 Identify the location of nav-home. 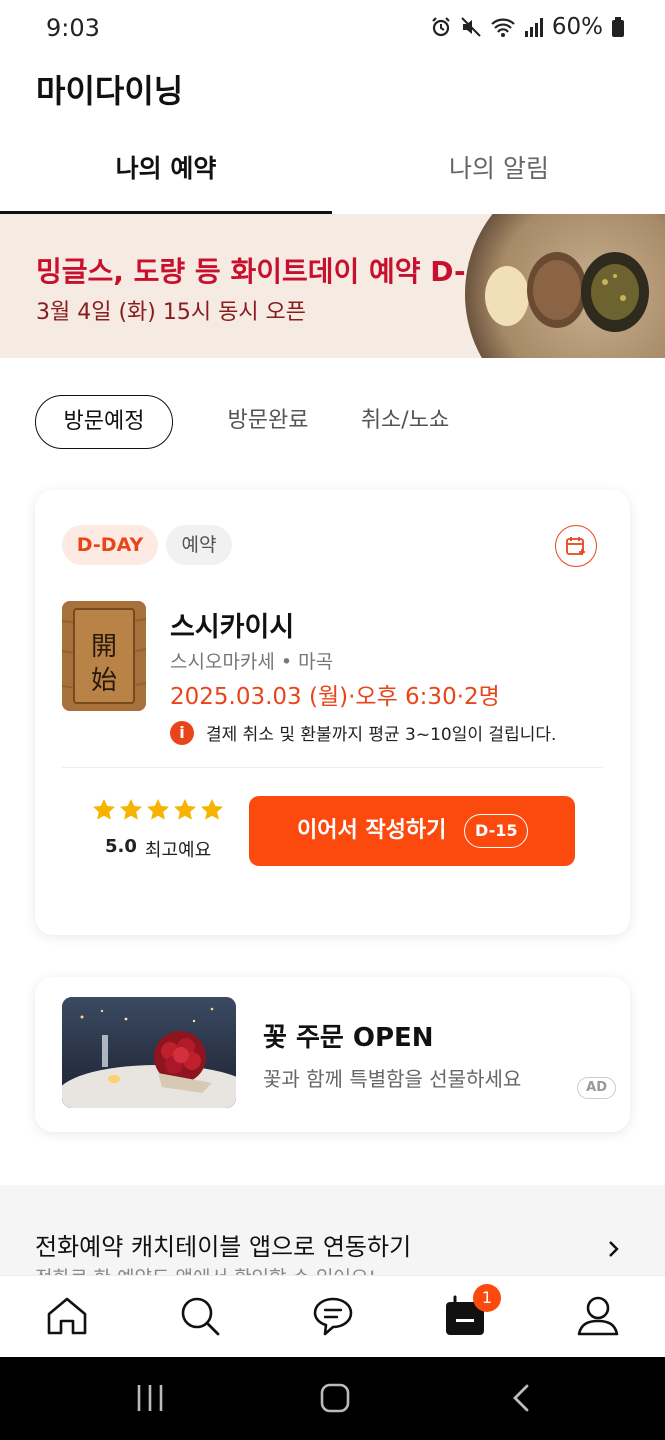
(67, 1316).